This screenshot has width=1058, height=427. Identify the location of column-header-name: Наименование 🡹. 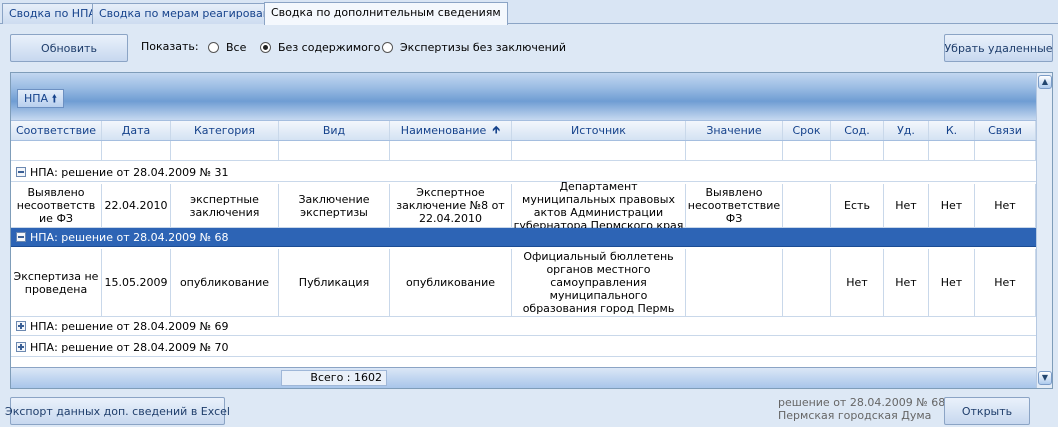
(451, 130).